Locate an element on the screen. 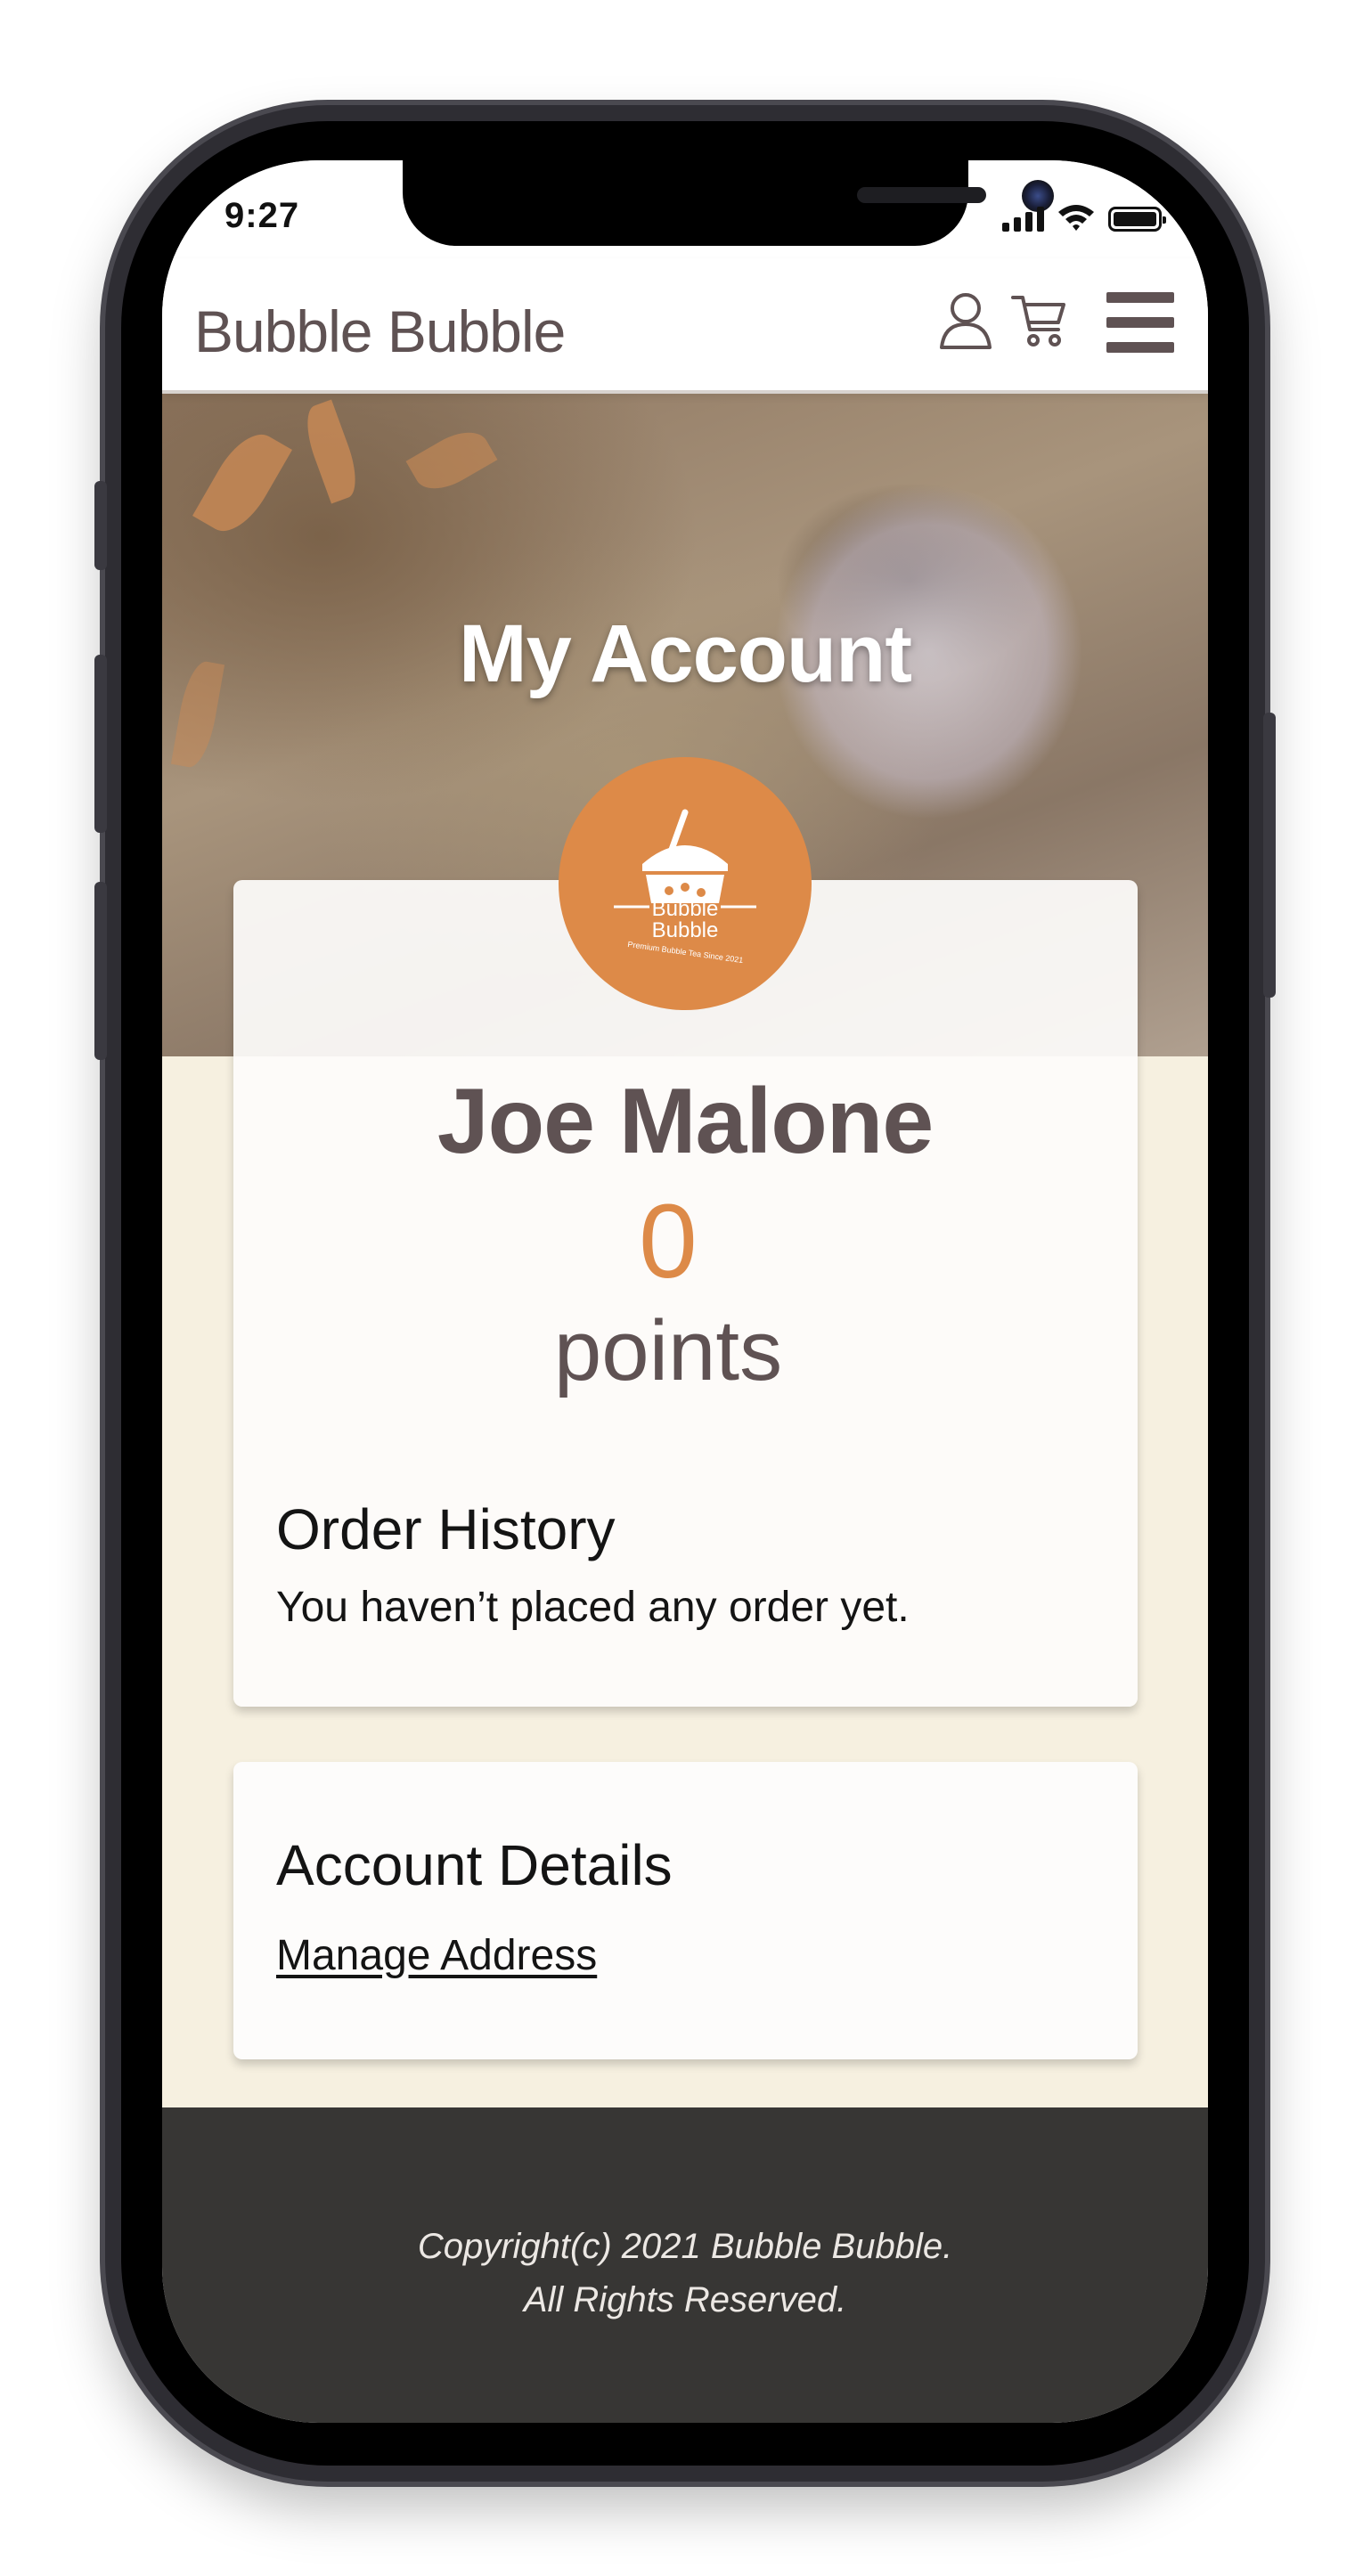 The height and width of the screenshot is (2576, 1363). account-details-title: Account Details is located at coordinates (475, 1865).